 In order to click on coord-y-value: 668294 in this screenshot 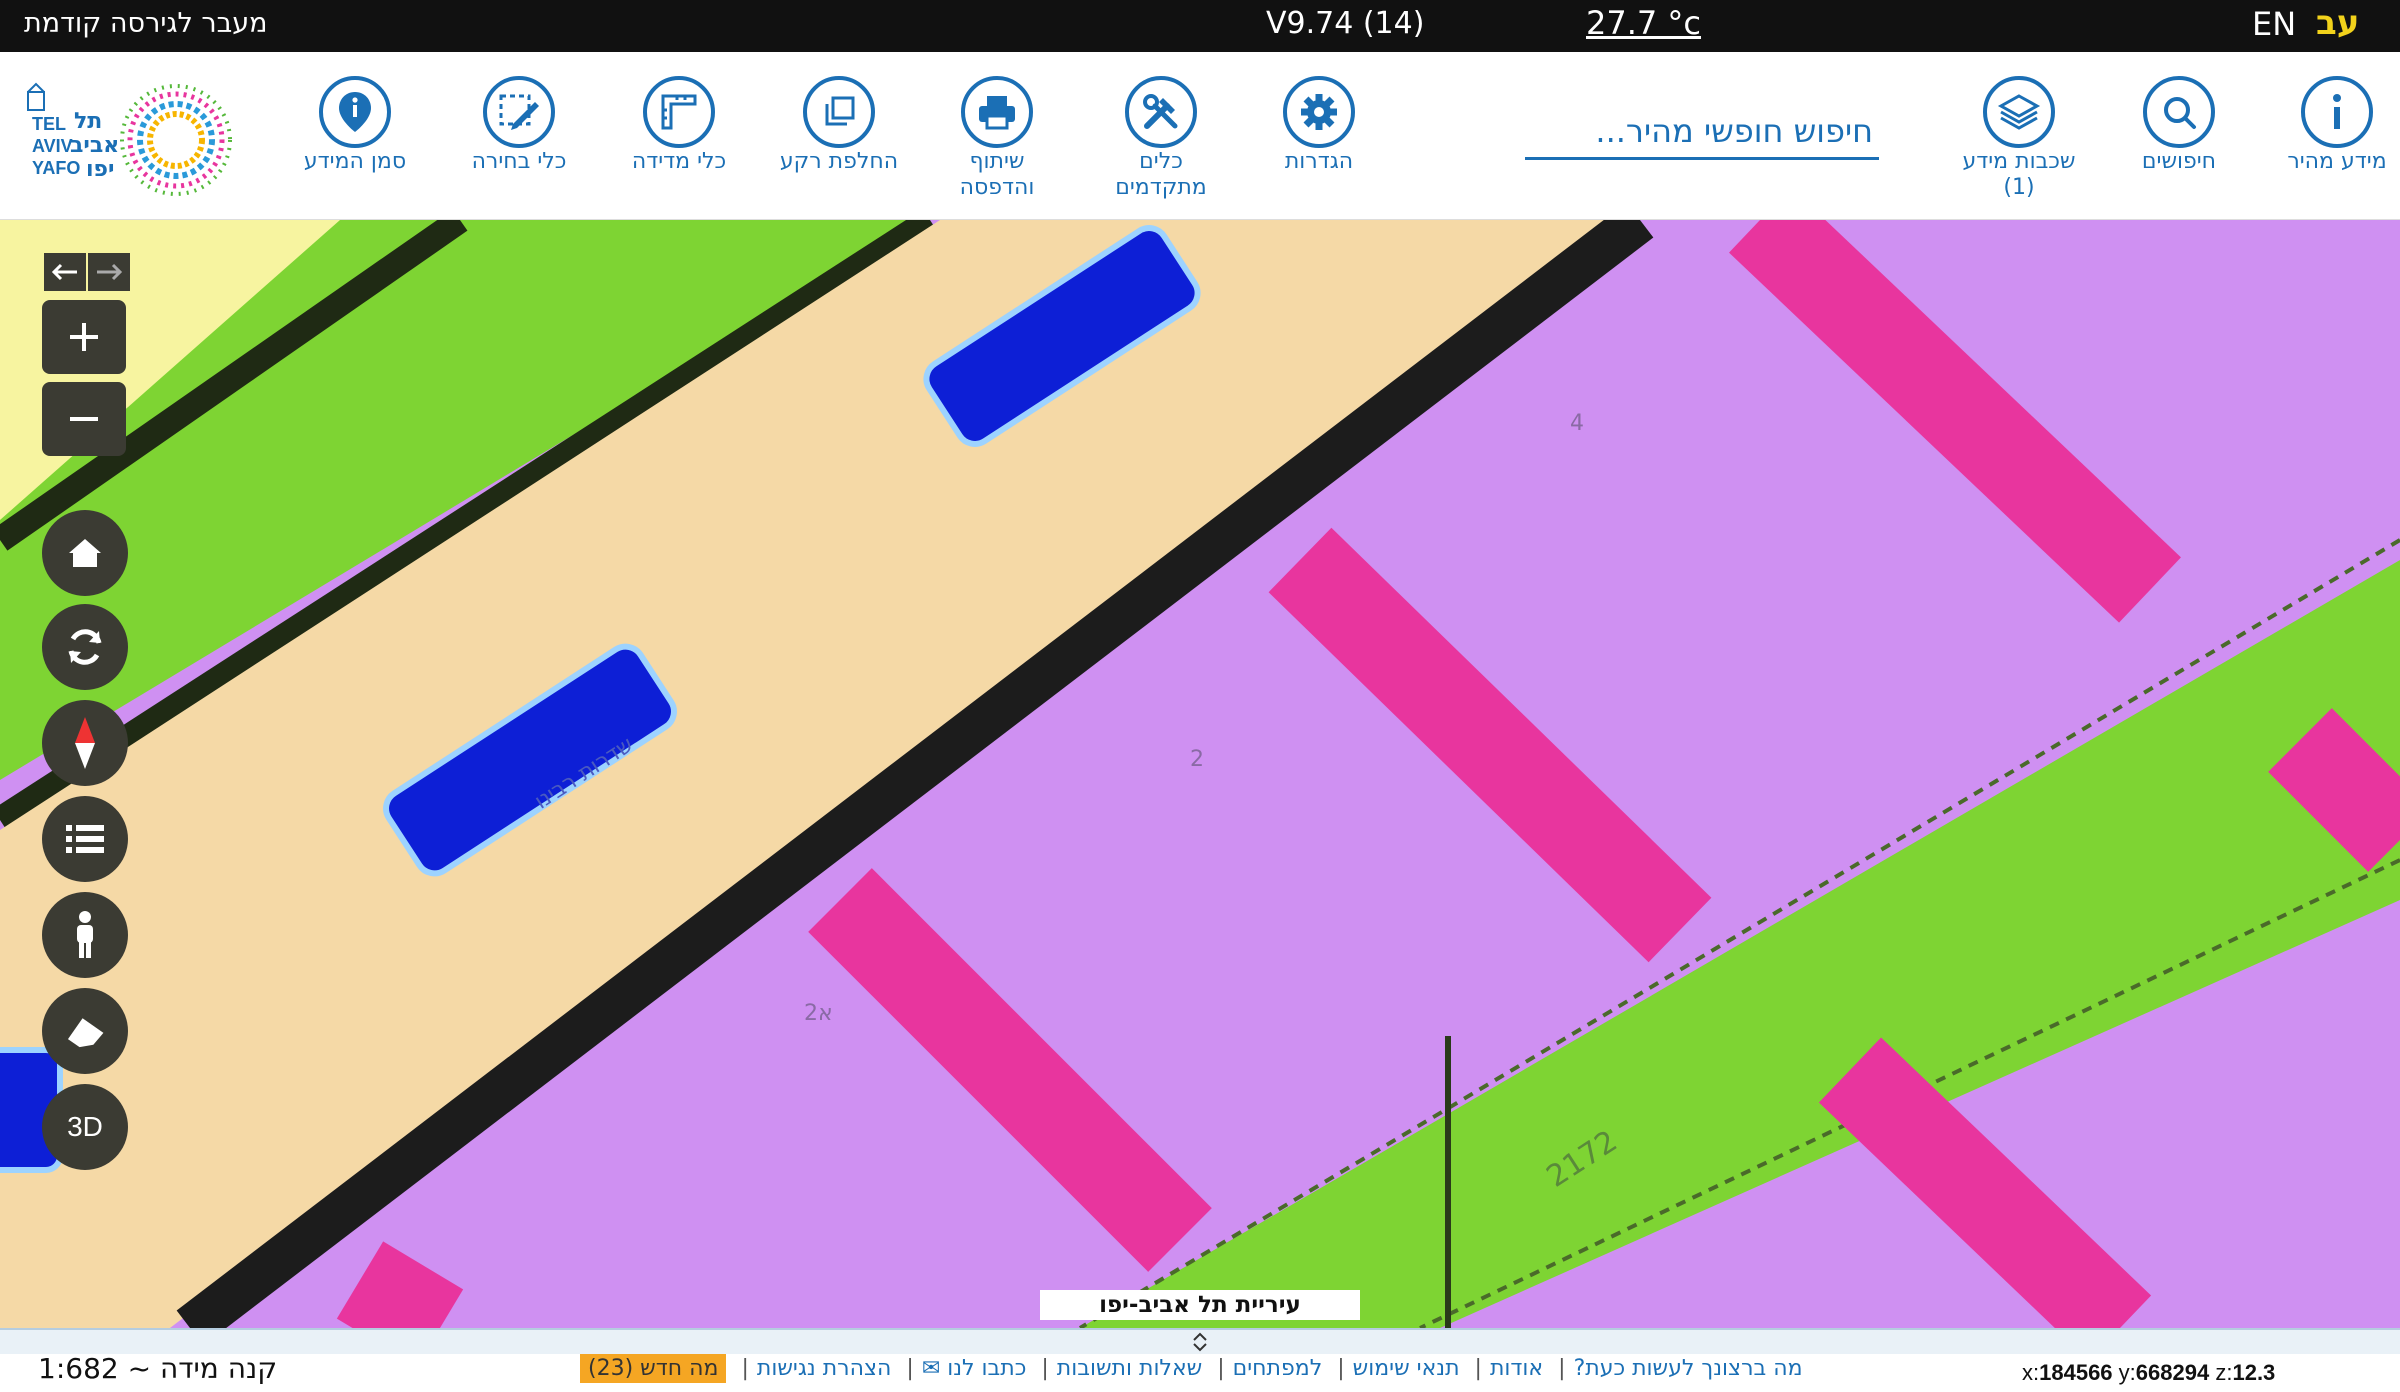, I will do `click(2172, 1372)`.